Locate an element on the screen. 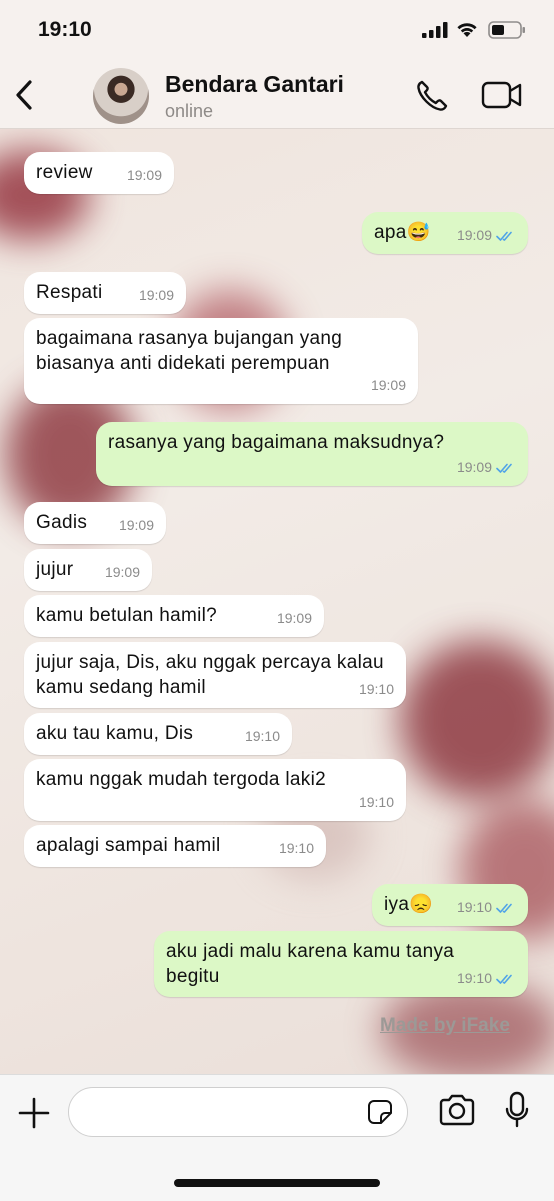  incoming-message: apalagi sampai hamil 19:10 is located at coordinates (175, 846).